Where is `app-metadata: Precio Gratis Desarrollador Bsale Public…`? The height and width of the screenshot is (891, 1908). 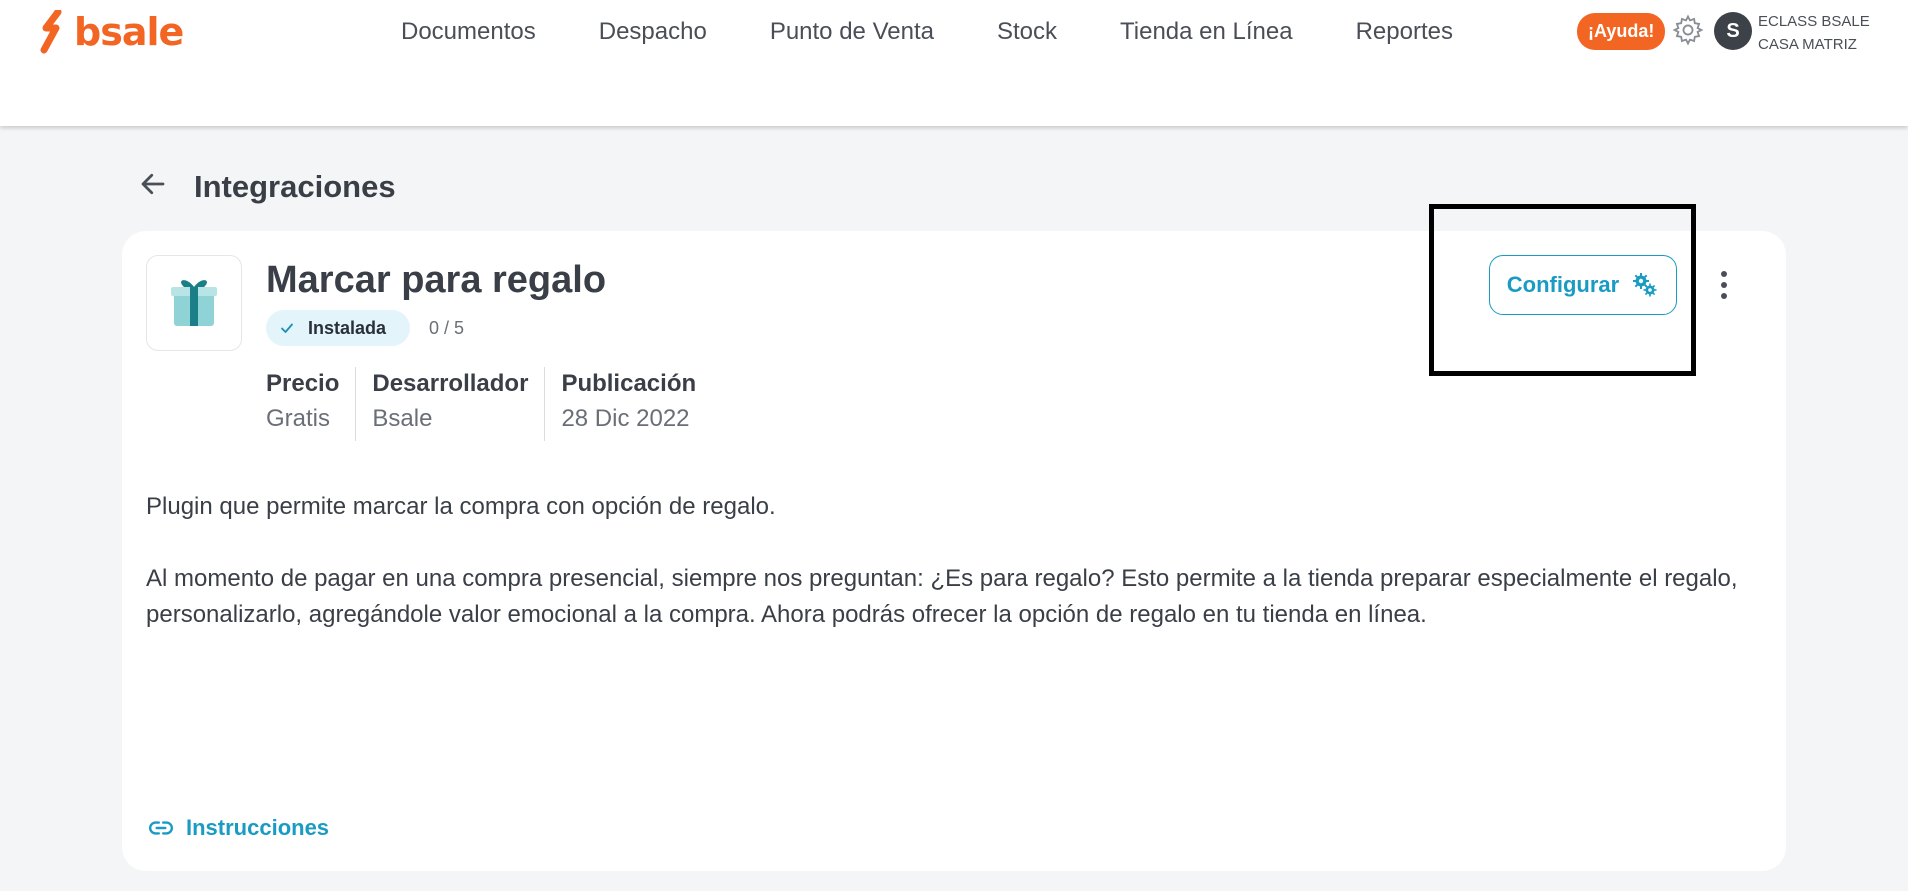
app-metadata: Precio Gratis Desarrollador Bsale Public… is located at coordinates (489, 404).